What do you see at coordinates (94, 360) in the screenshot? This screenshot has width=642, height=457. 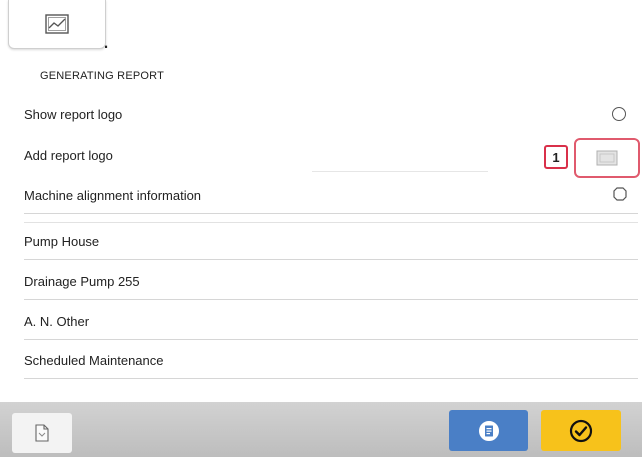 I see `reason-value: Scheduled Maintenance` at bounding box center [94, 360].